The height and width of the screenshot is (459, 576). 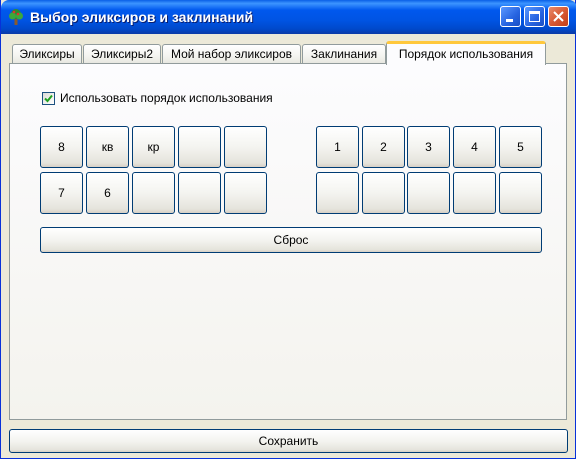 I want to click on order-slot-left: кв, so click(x=107, y=147).